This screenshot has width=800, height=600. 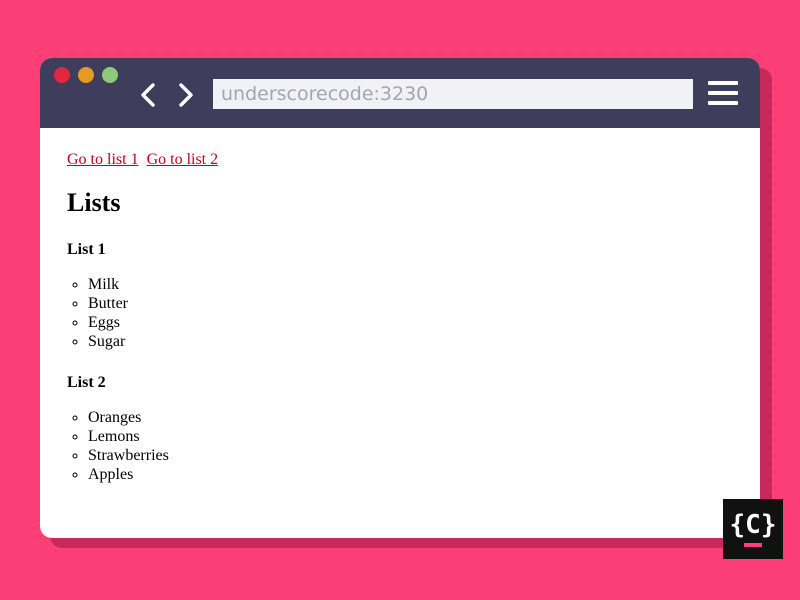 I want to click on chevron-left-icon, so click(x=148, y=95).